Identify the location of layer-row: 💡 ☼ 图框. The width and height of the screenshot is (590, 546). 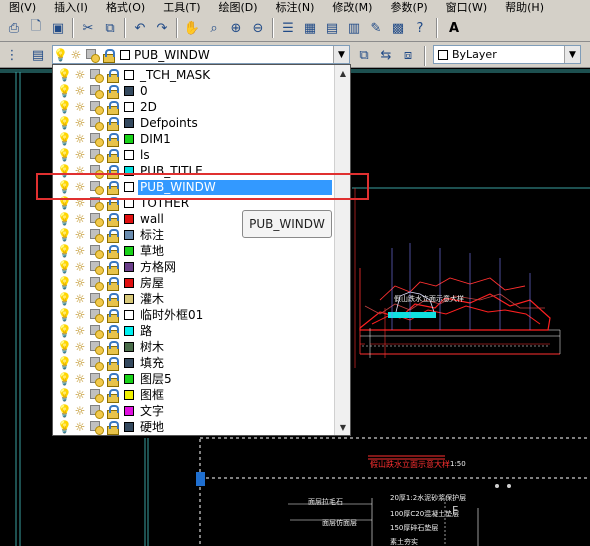
(194, 395).